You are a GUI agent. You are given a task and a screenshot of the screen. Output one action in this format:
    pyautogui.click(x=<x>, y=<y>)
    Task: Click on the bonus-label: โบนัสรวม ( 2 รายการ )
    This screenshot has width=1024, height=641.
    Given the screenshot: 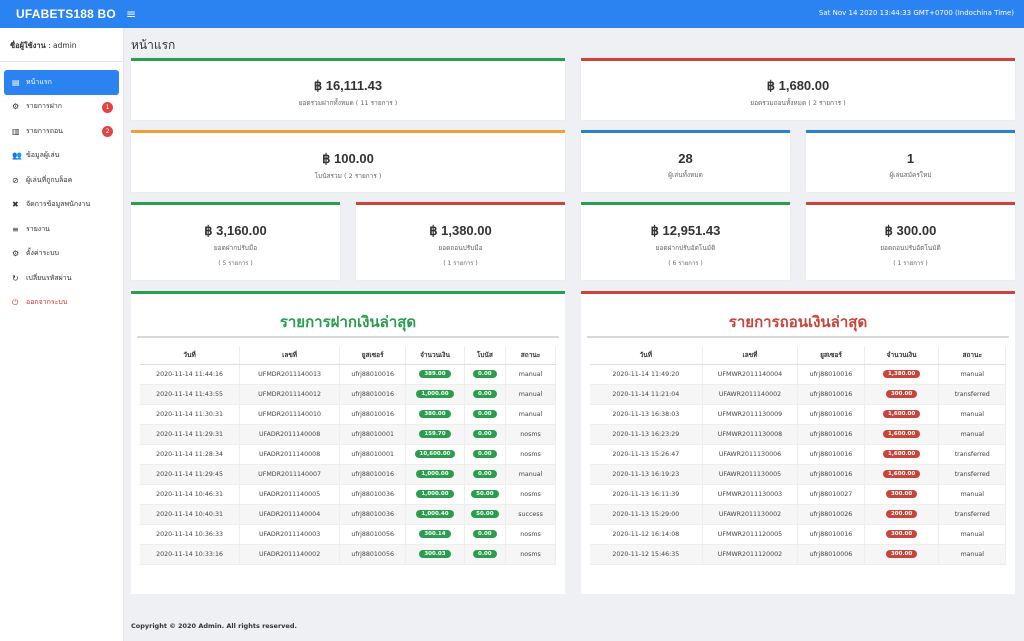 What is the action you would take?
    pyautogui.click(x=348, y=176)
    